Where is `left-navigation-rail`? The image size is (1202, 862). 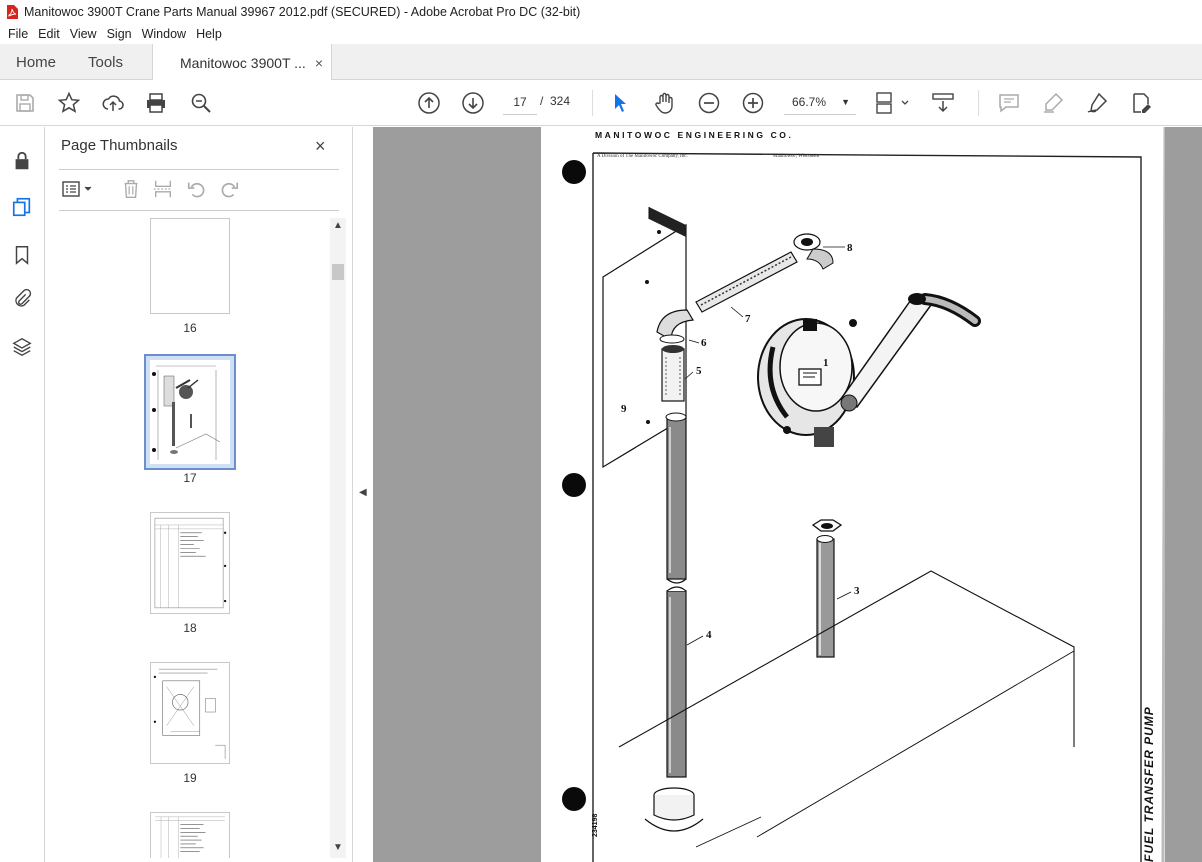
left-navigation-rail is located at coordinates (22, 494).